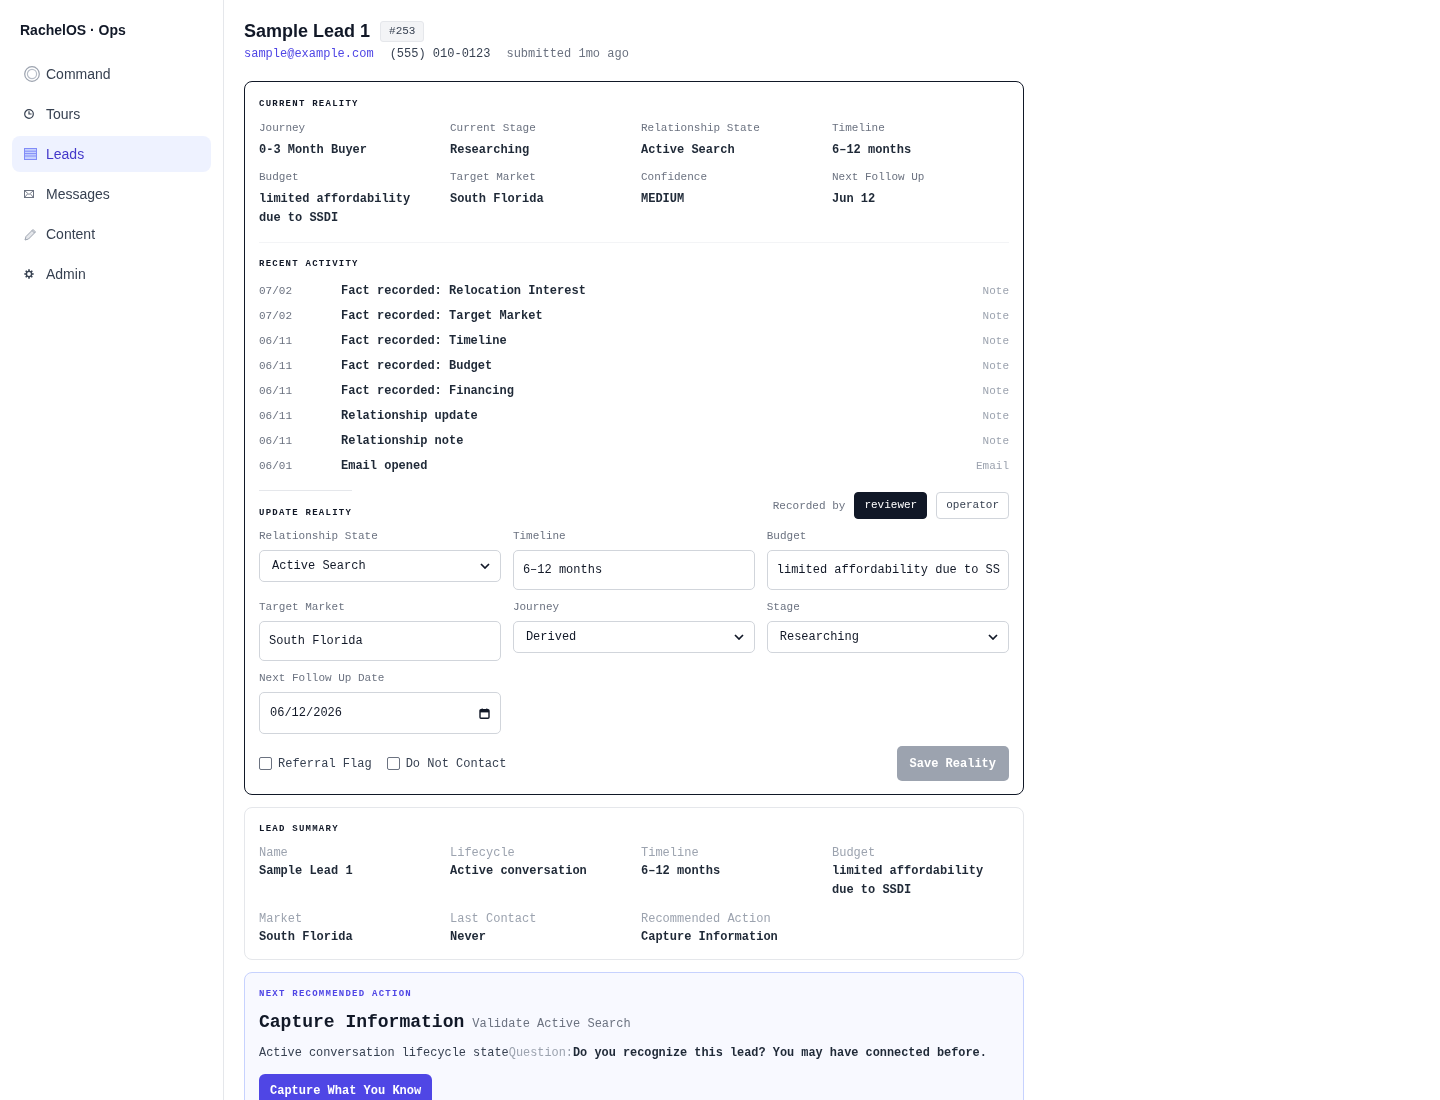 The image size is (1440, 1100). I want to click on lead-name: Sample Lead 1, so click(307, 31).